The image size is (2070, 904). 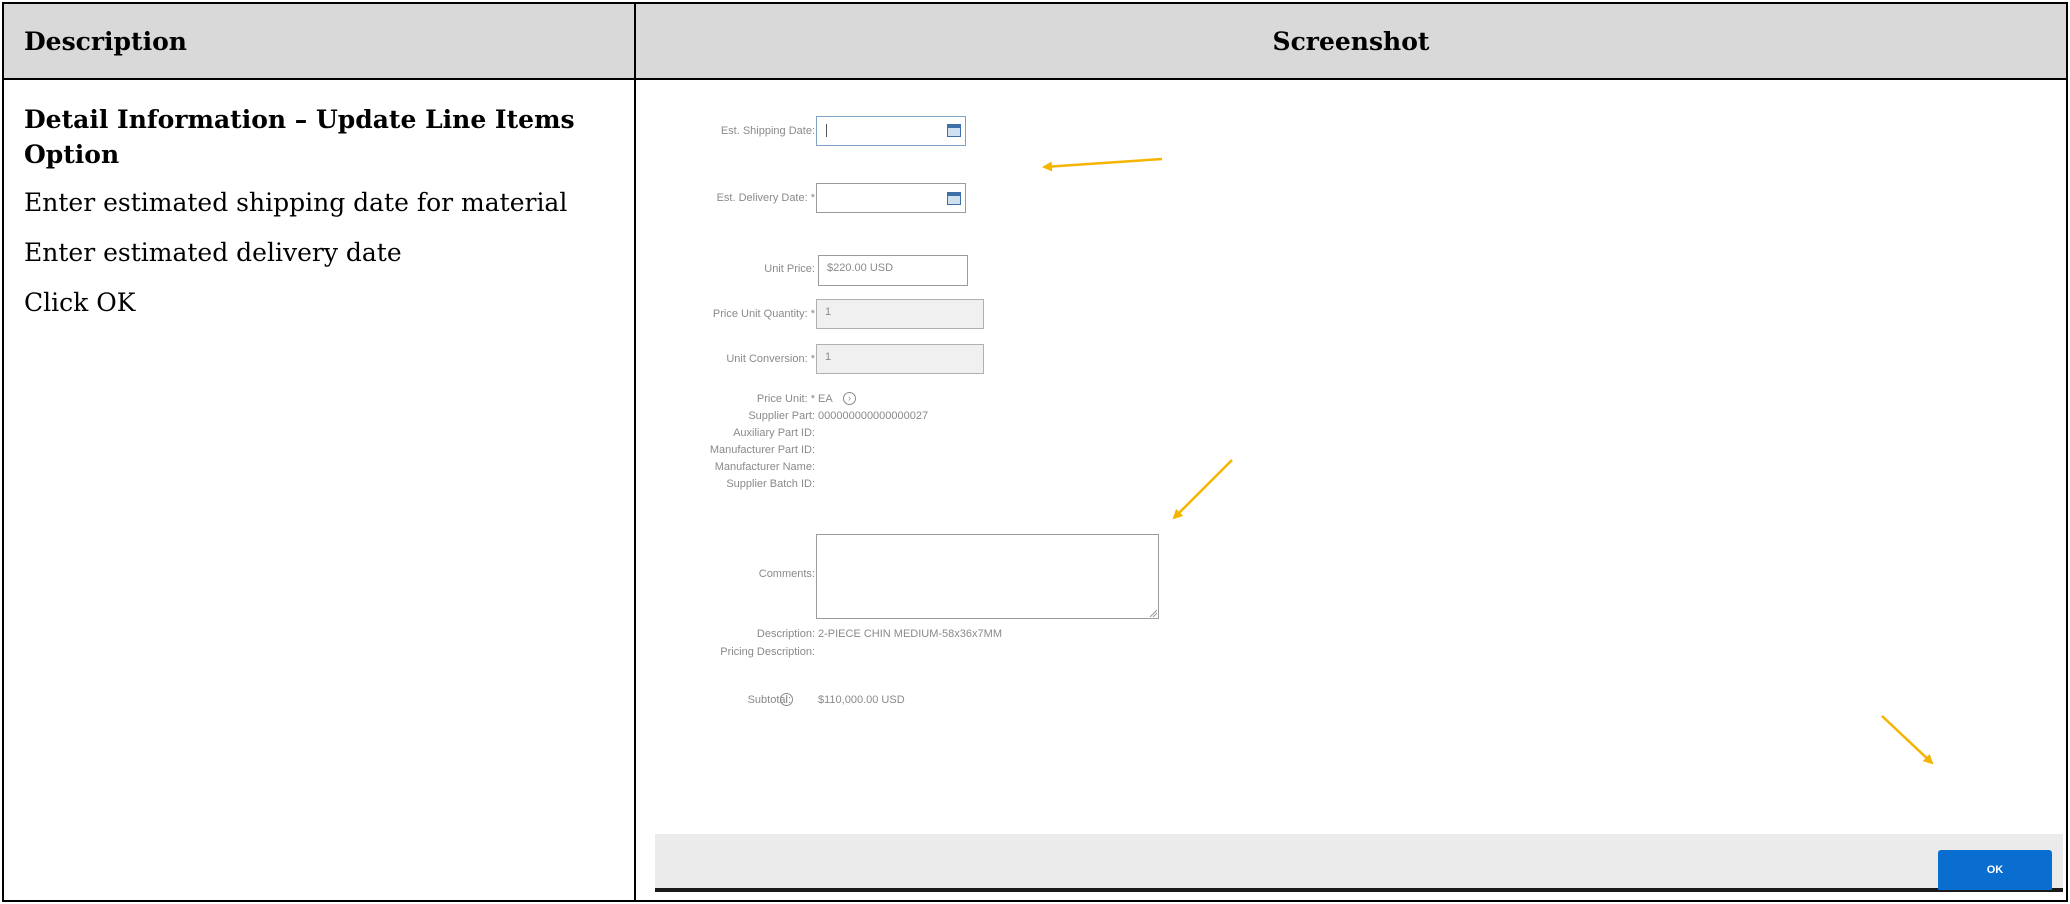 What do you see at coordinates (786, 699) in the screenshot?
I see `subtotal-info-icon: i` at bounding box center [786, 699].